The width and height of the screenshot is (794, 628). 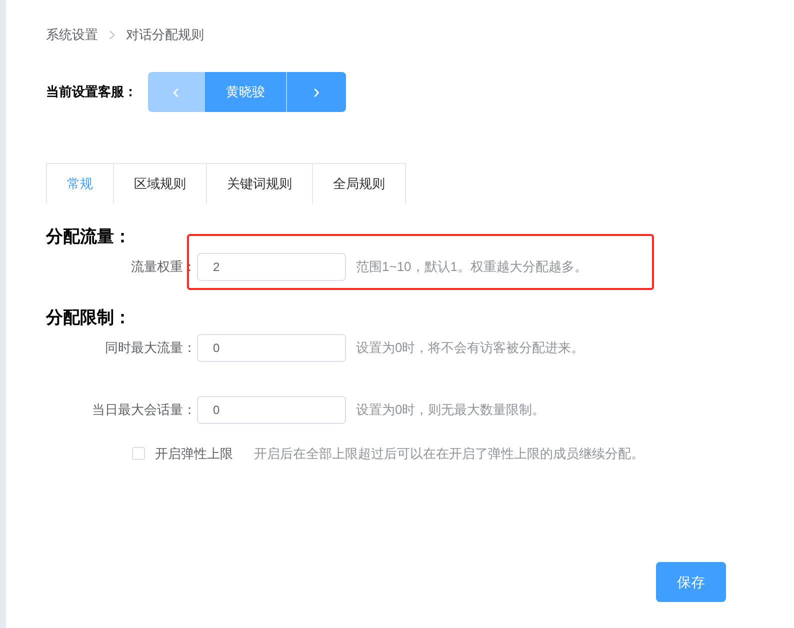 I want to click on section-title: 分配限制：, so click(x=89, y=318).